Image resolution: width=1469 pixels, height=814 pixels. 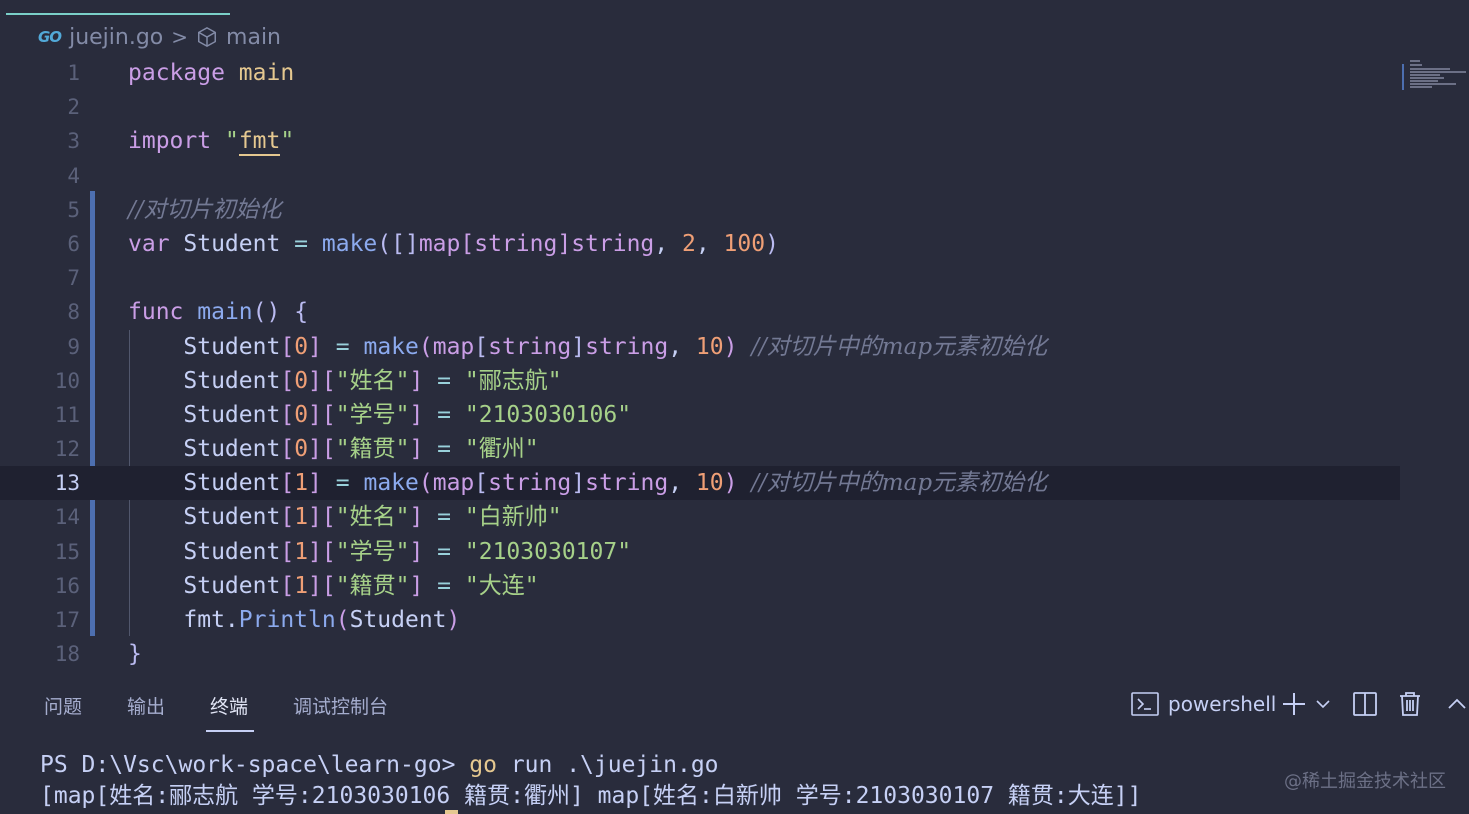 I want to click on code-text: func main() {, so click(x=218, y=312).